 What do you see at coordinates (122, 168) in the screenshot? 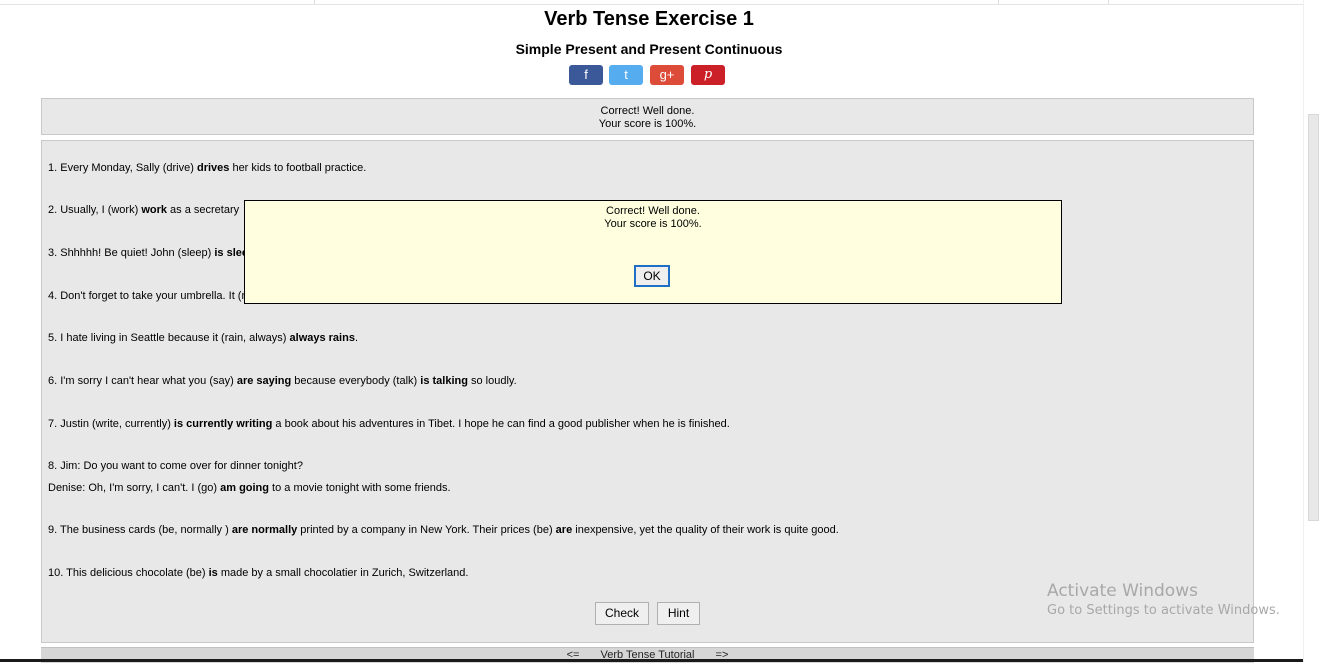
I see `question-text: 1. Every Monday, Sally (drive)` at bounding box center [122, 168].